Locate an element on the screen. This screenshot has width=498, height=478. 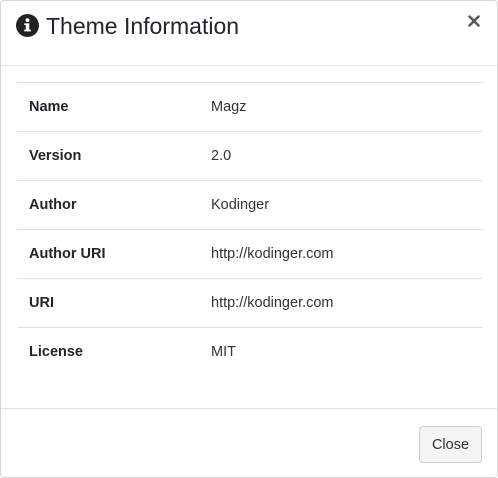
table-row: License MIT is located at coordinates (250, 352).